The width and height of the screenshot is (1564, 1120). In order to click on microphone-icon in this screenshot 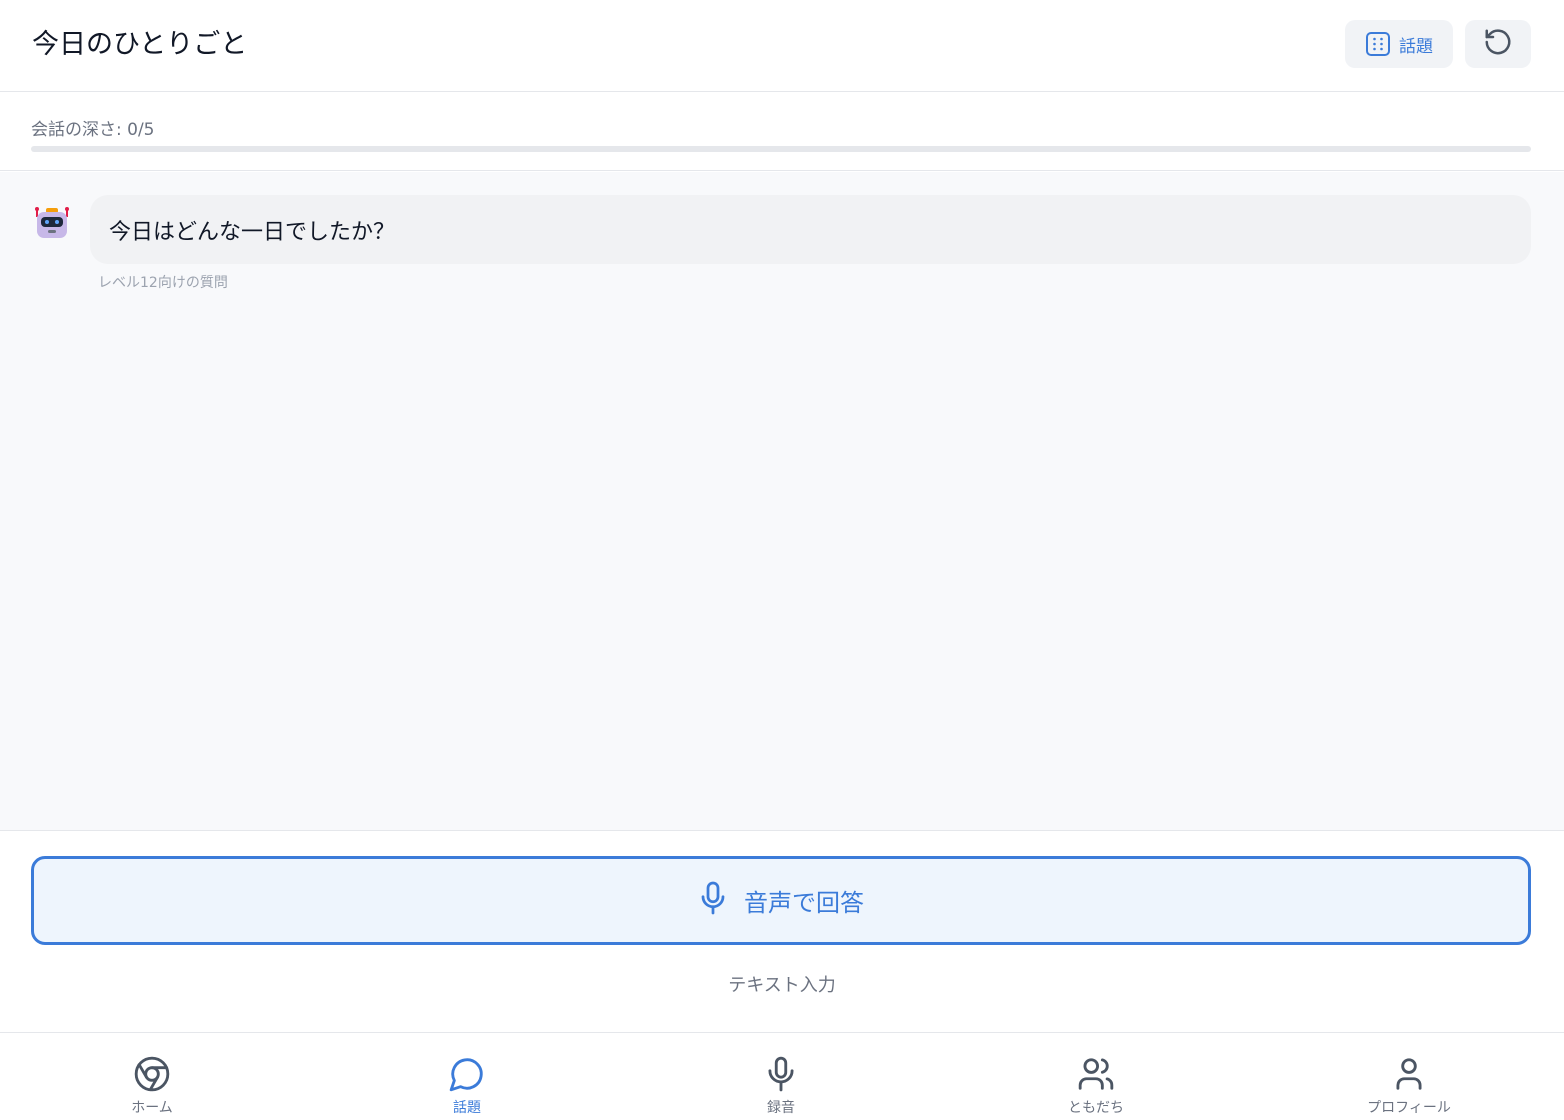, I will do `click(713, 901)`.